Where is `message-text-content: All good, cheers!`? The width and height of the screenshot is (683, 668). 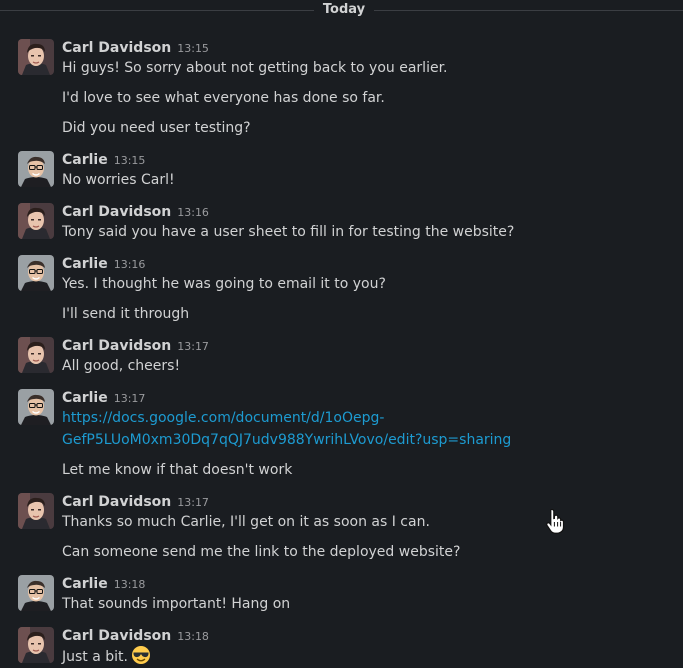 message-text-content: All good, cheers! is located at coordinates (121, 366).